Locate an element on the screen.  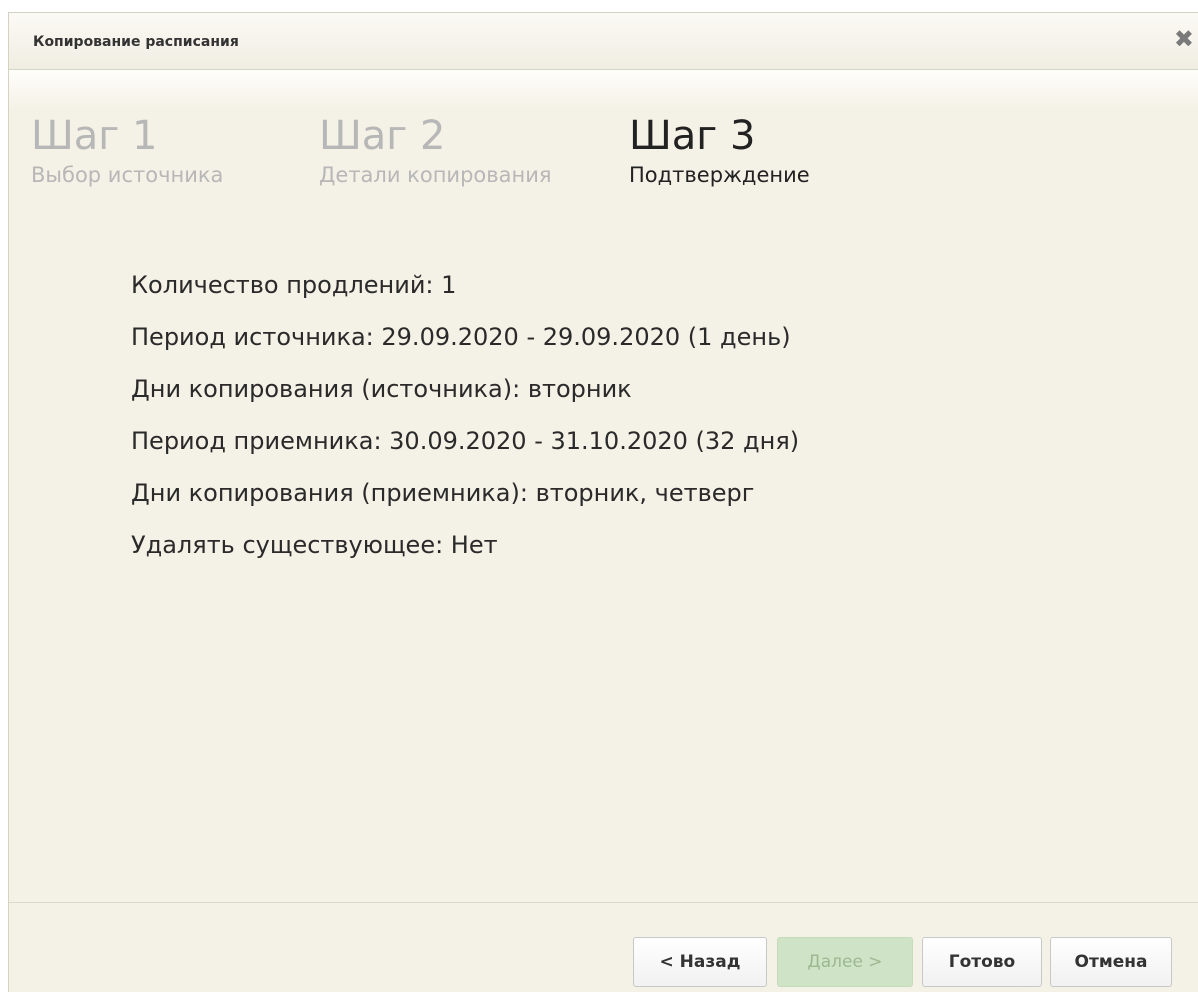
dialog-footer: < Назад Далее > Готово Отмена is located at coordinates (603, 947).